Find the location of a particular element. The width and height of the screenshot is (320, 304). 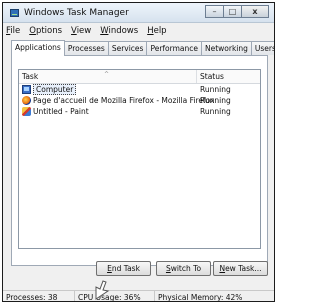

close-button: x is located at coordinates (255, 11).